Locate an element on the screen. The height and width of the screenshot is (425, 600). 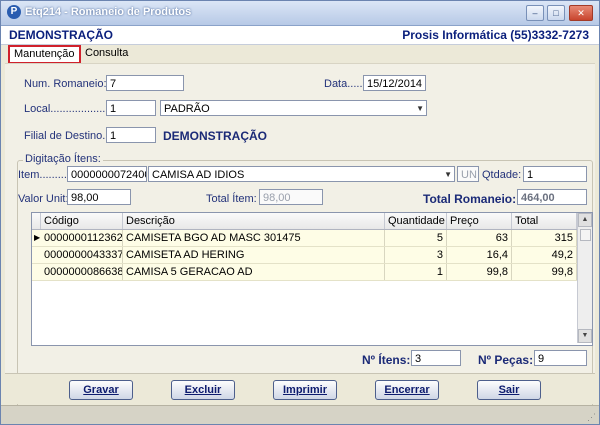
cell-codigo: 0000000043337 is located at coordinates (82, 255).